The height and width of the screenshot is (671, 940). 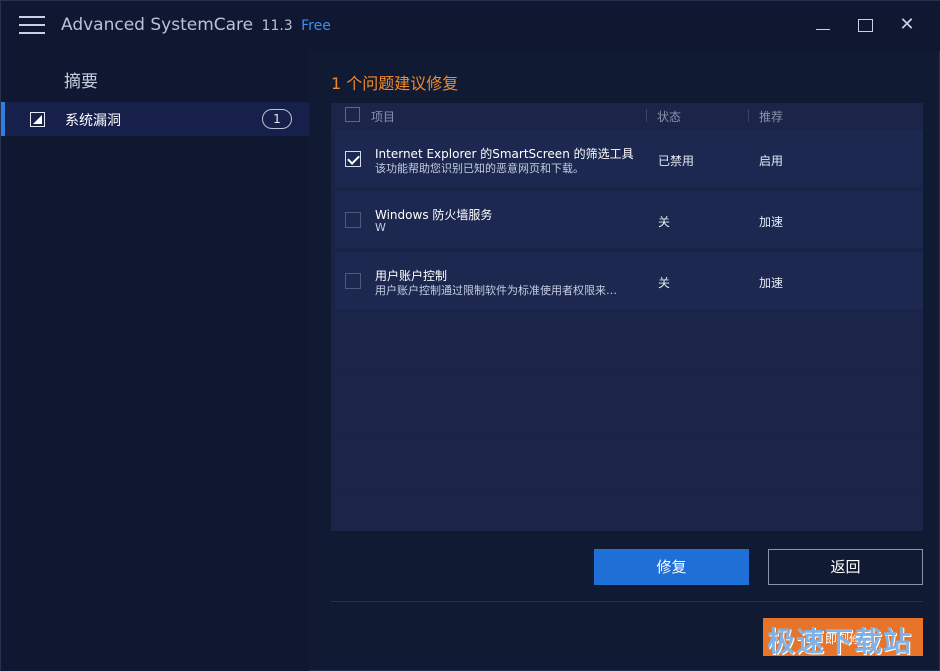 I want to click on issue-count-badge: 1, so click(x=277, y=119).